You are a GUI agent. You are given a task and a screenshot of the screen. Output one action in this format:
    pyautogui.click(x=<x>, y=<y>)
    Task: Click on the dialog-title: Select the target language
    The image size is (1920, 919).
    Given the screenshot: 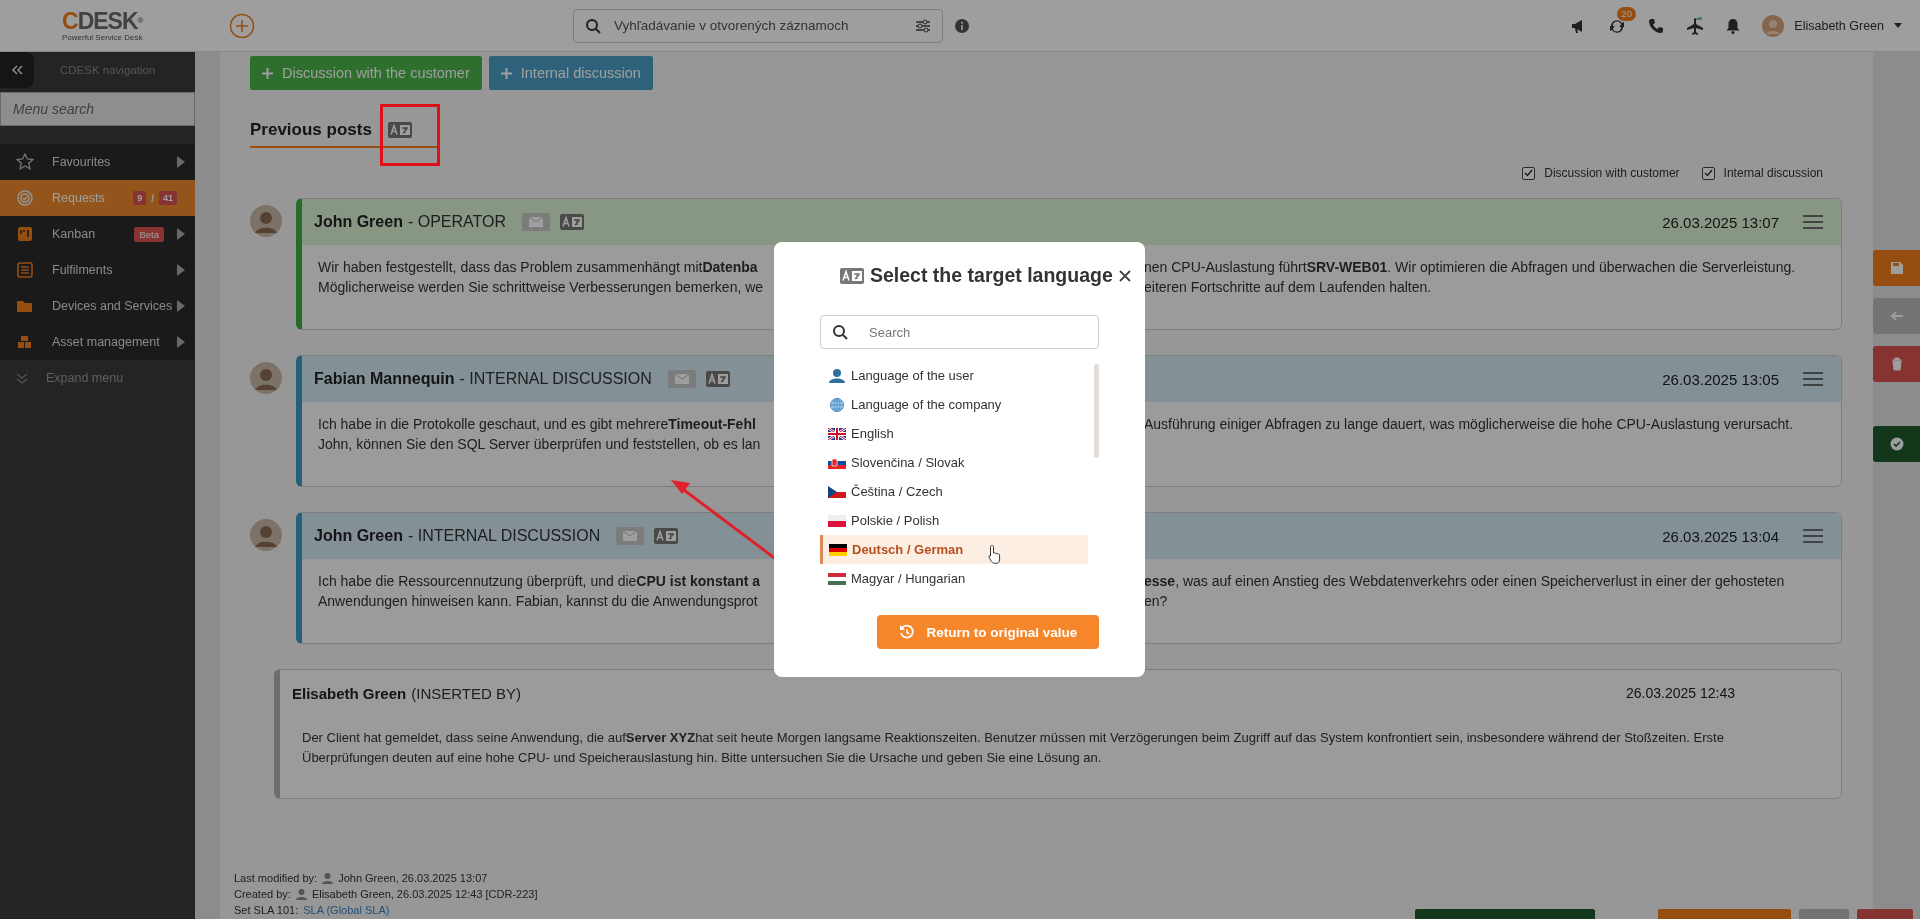 What is the action you would take?
    pyautogui.click(x=991, y=275)
    